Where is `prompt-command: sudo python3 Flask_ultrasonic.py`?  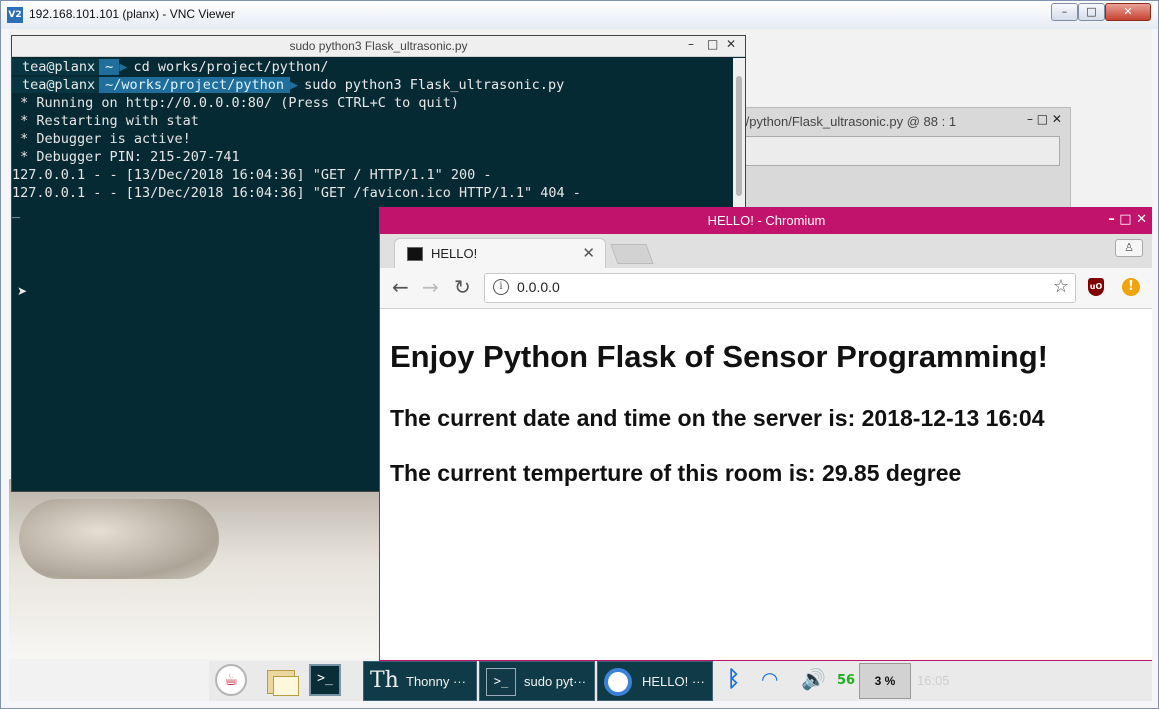 prompt-command: sudo python3 Flask_ultrasonic.py is located at coordinates (434, 85).